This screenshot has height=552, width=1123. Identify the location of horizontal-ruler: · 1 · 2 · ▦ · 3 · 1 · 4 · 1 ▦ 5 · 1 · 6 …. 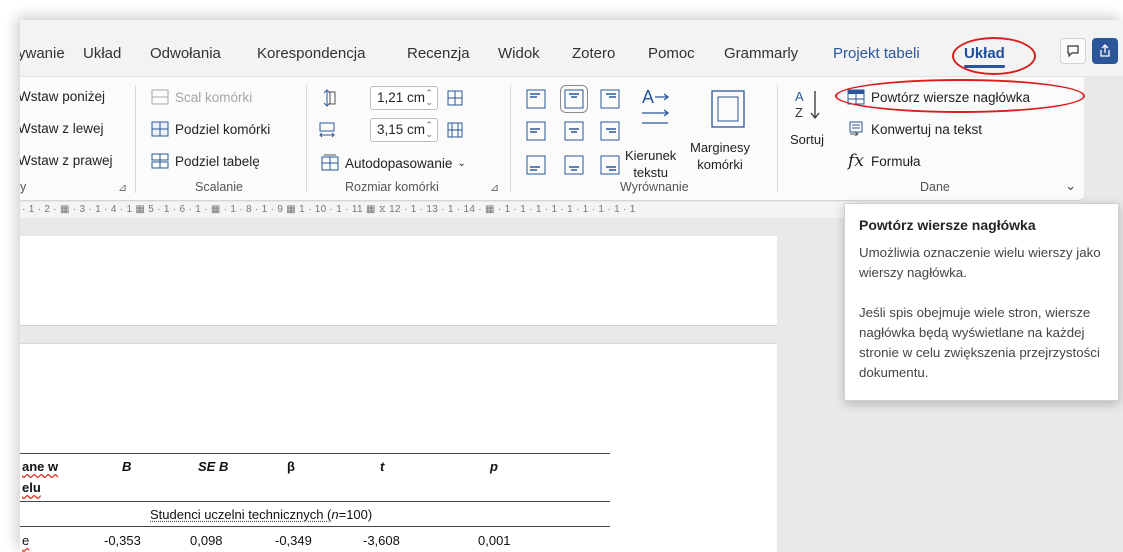
(440, 210).